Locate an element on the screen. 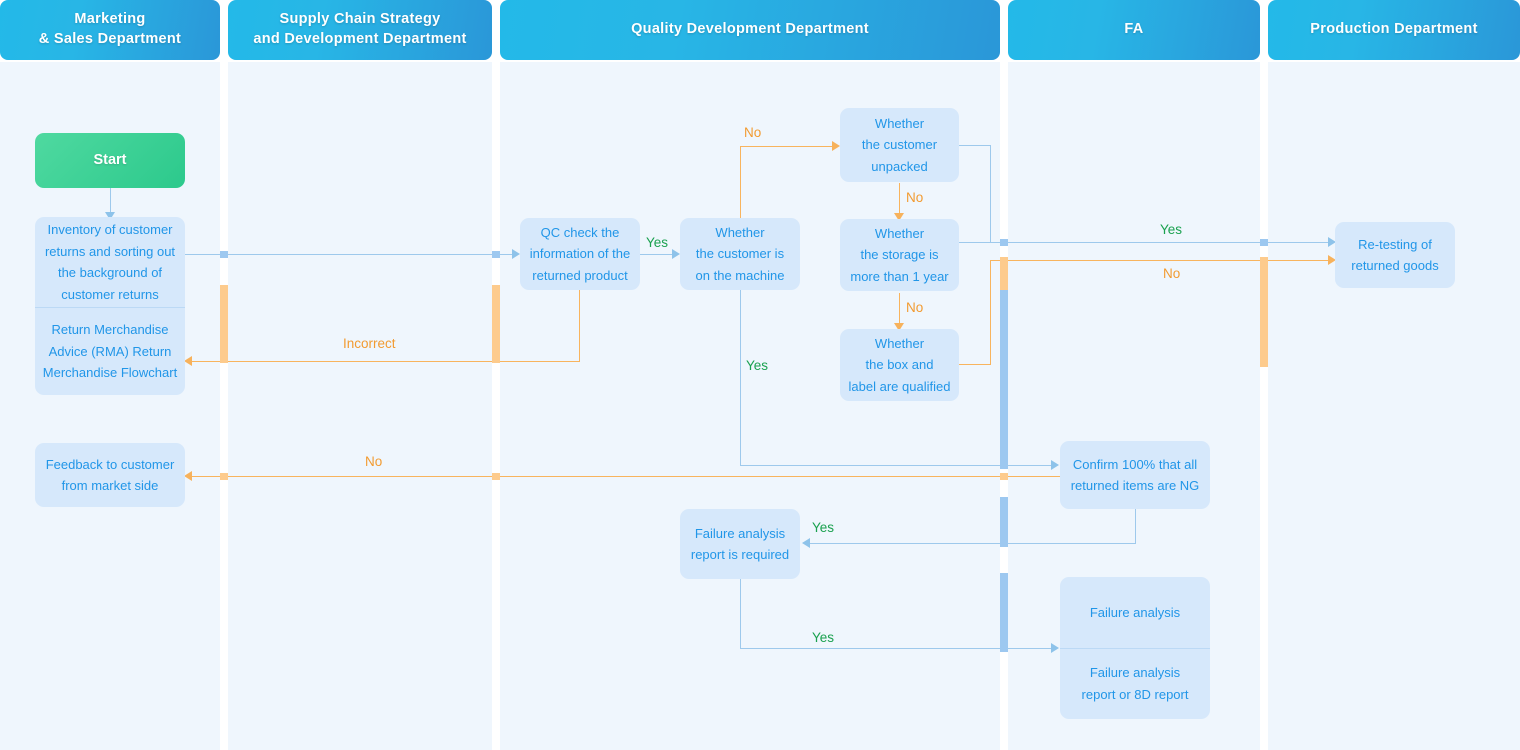  node-retesting-returned-goods: Re-testing of returned goods is located at coordinates (1395, 255).